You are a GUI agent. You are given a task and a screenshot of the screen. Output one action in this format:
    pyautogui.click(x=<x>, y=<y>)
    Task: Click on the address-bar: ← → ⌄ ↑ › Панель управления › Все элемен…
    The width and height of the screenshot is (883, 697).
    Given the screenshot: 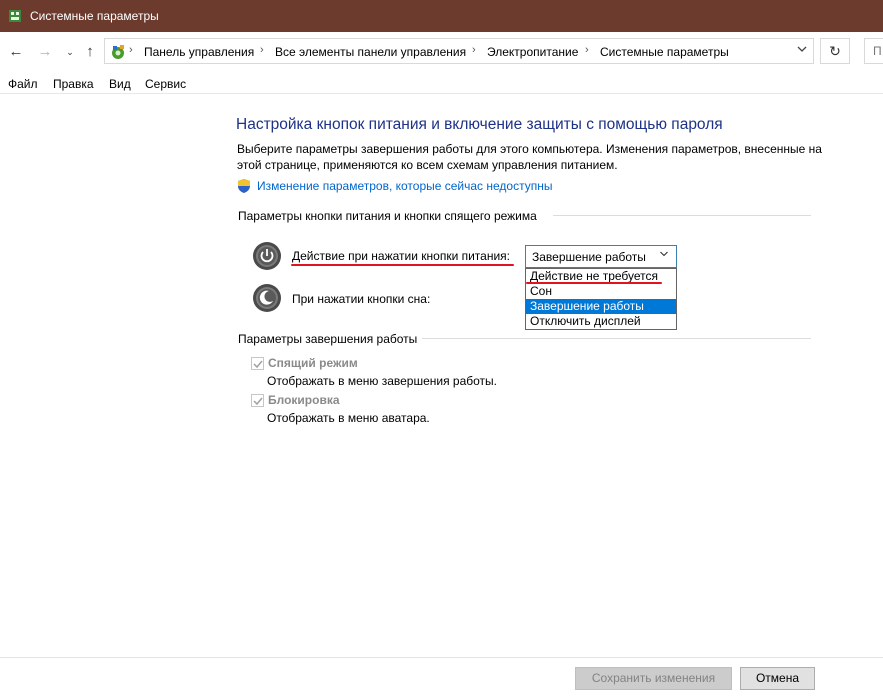 What is the action you would take?
    pyautogui.click(x=441, y=52)
    